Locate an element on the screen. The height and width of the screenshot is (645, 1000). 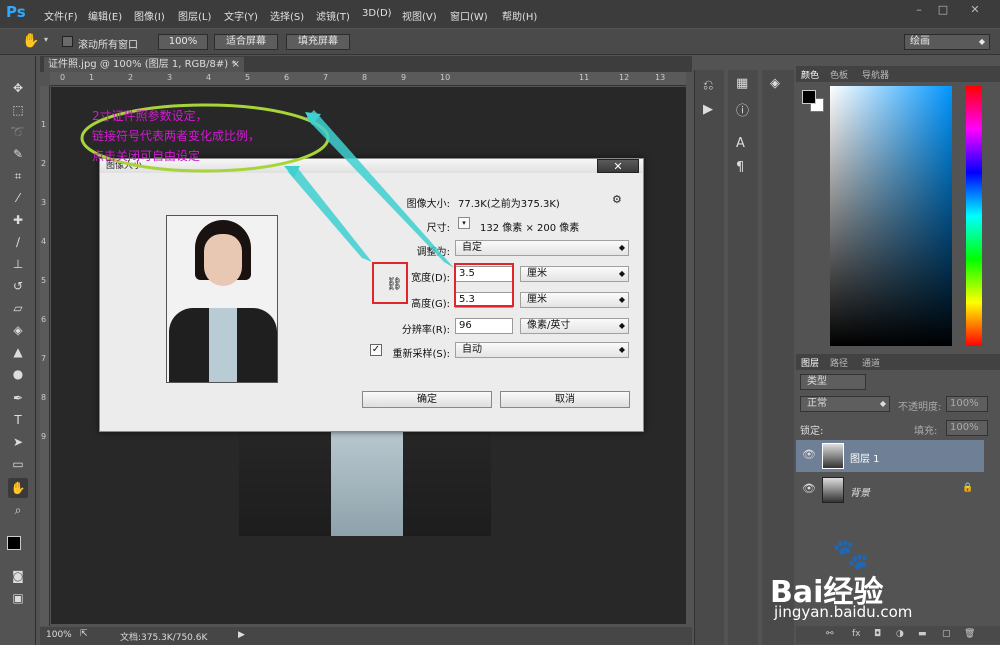
fx-icon: fx is located at coordinates (856, 634).